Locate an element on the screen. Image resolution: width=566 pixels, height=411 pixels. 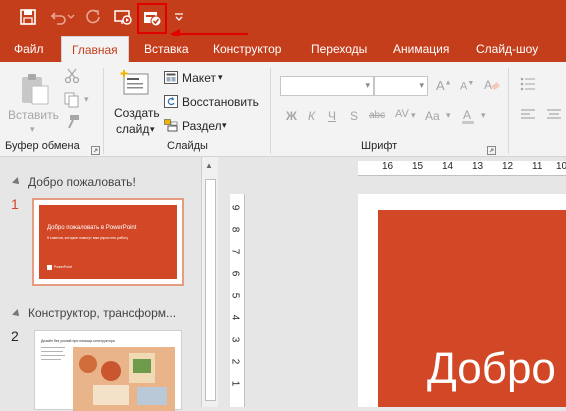
thumbnails-scrollbar: ▲ is located at coordinates (209, 282).